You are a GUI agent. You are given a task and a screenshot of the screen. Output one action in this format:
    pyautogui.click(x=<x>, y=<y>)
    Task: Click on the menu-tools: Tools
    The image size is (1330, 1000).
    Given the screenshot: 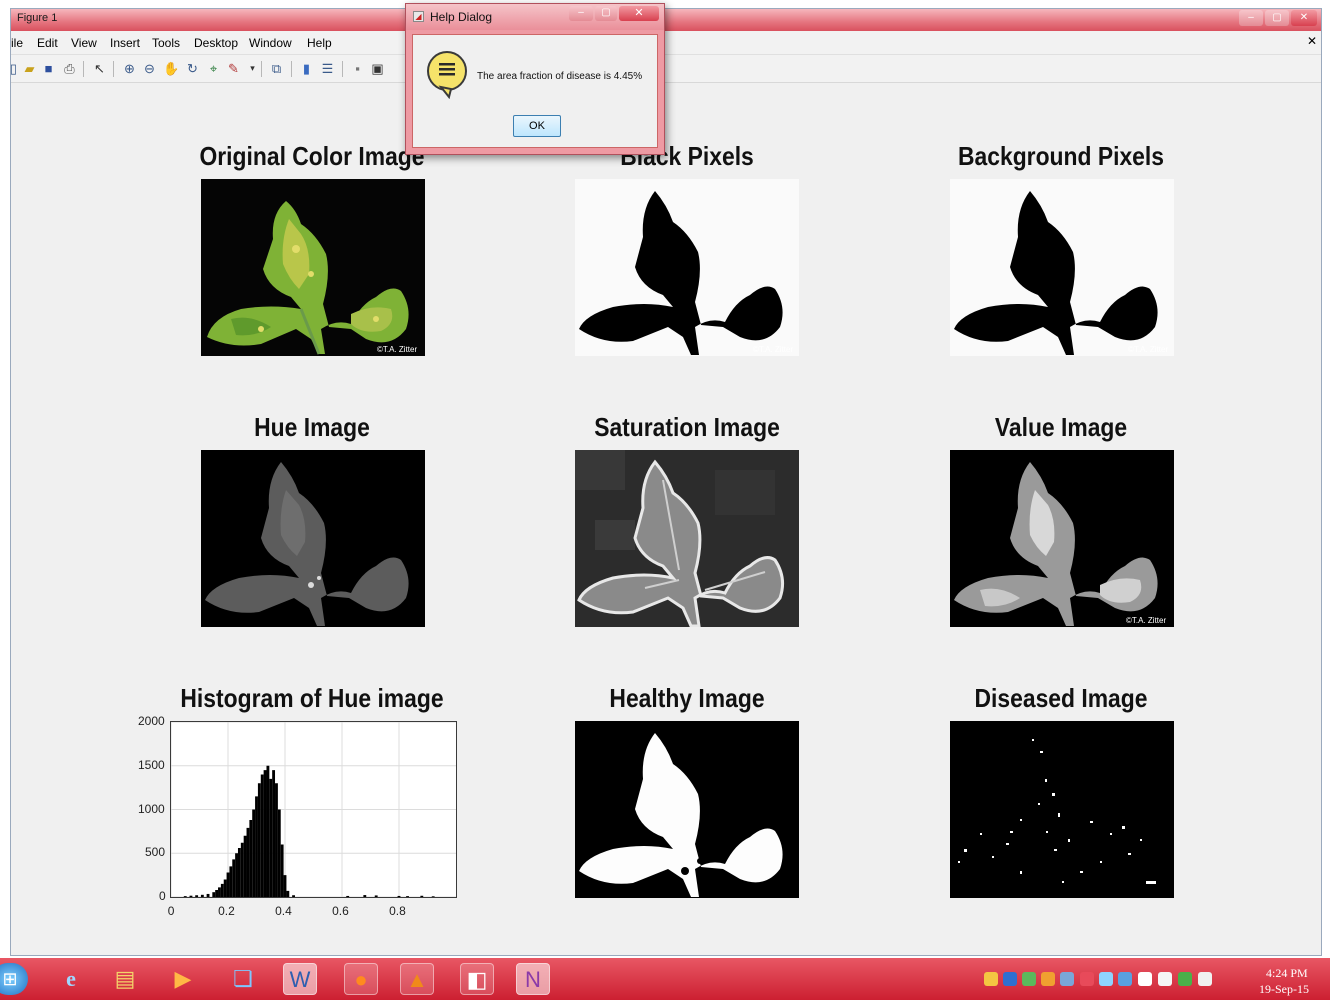 What is the action you would take?
    pyautogui.click(x=166, y=43)
    